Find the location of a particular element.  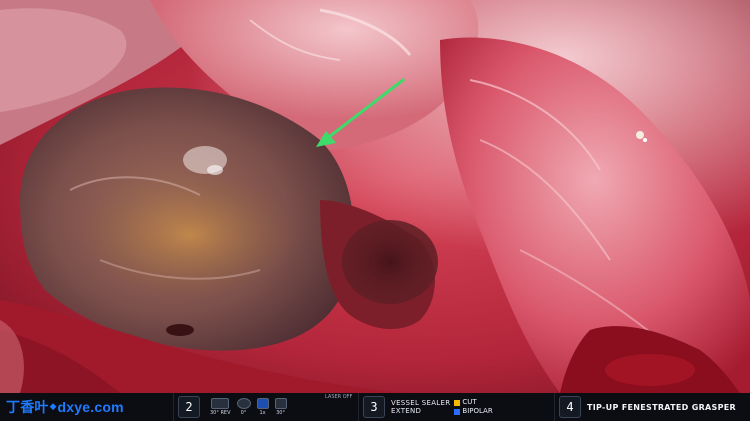

cut-pedal-icon is located at coordinates (457, 402).